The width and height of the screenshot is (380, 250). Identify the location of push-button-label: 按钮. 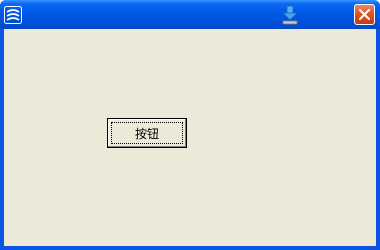
(146, 133).